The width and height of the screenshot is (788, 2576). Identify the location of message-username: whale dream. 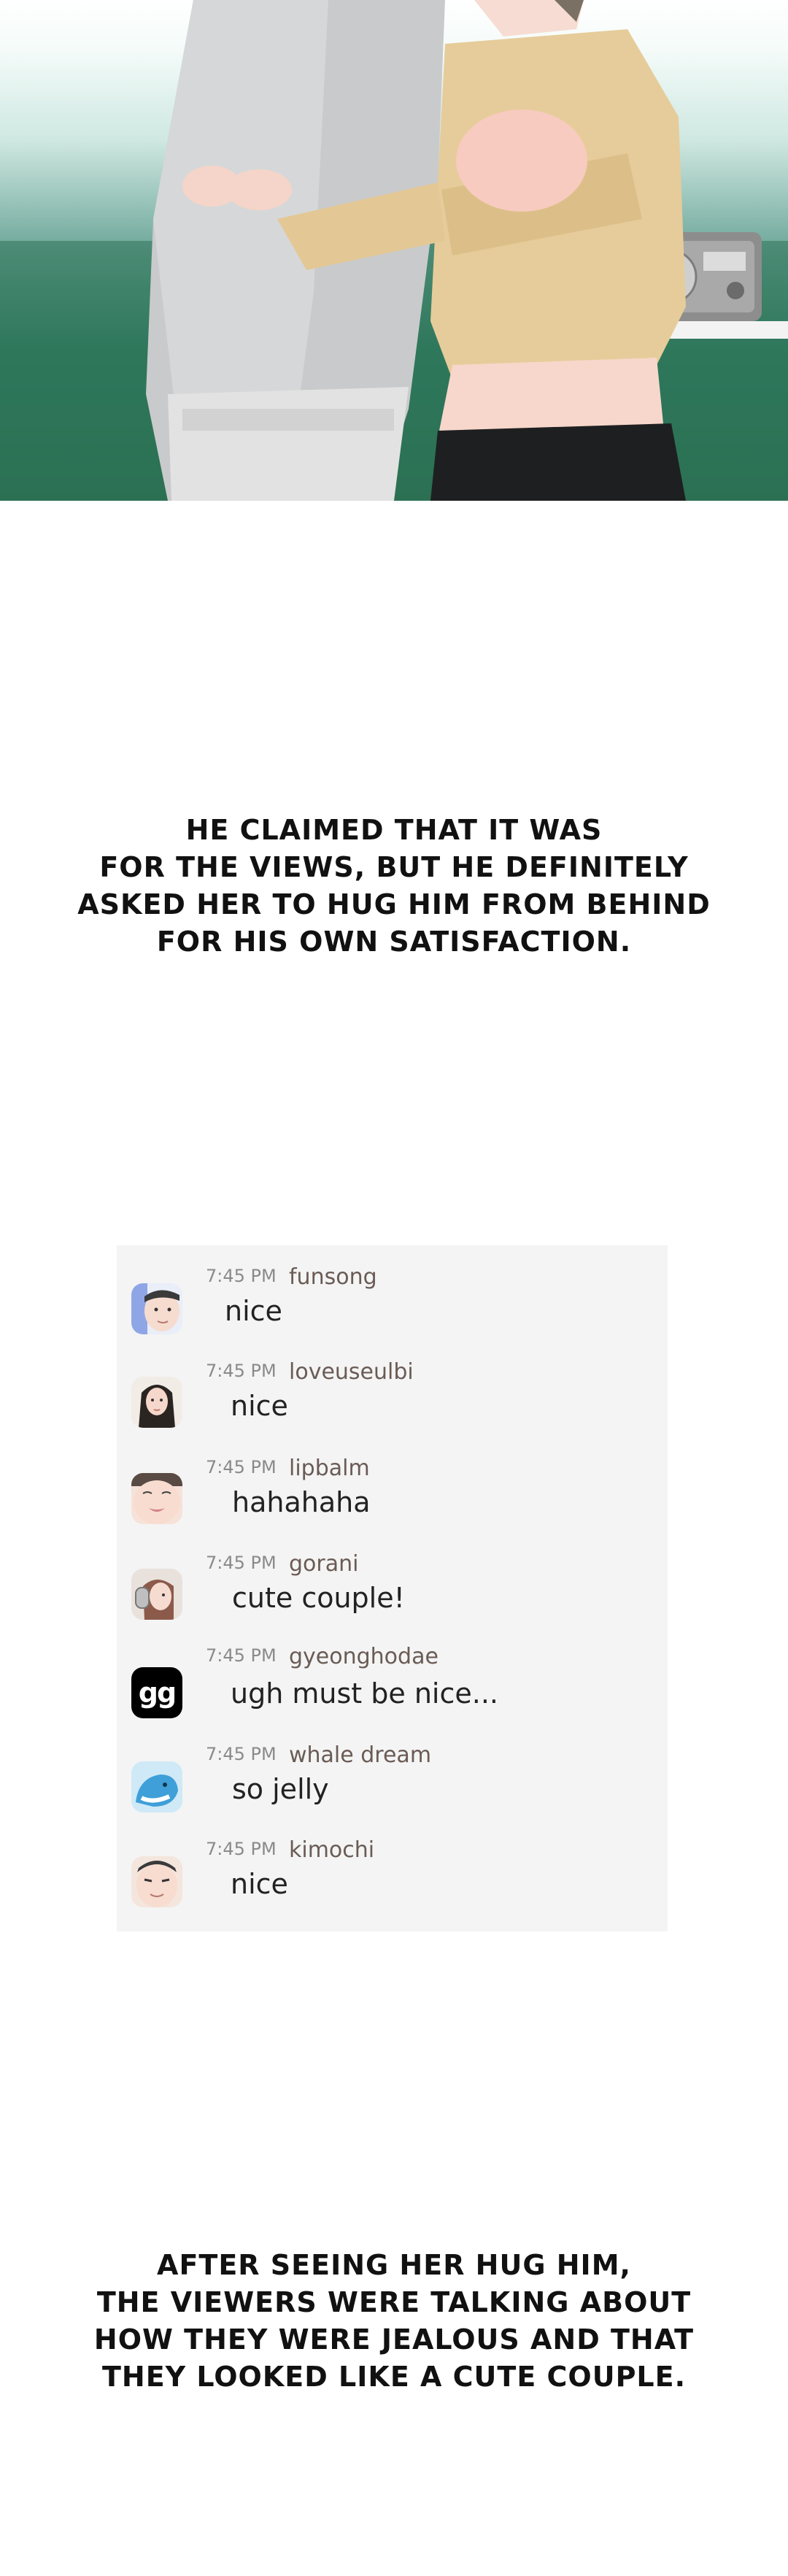
(360, 1755).